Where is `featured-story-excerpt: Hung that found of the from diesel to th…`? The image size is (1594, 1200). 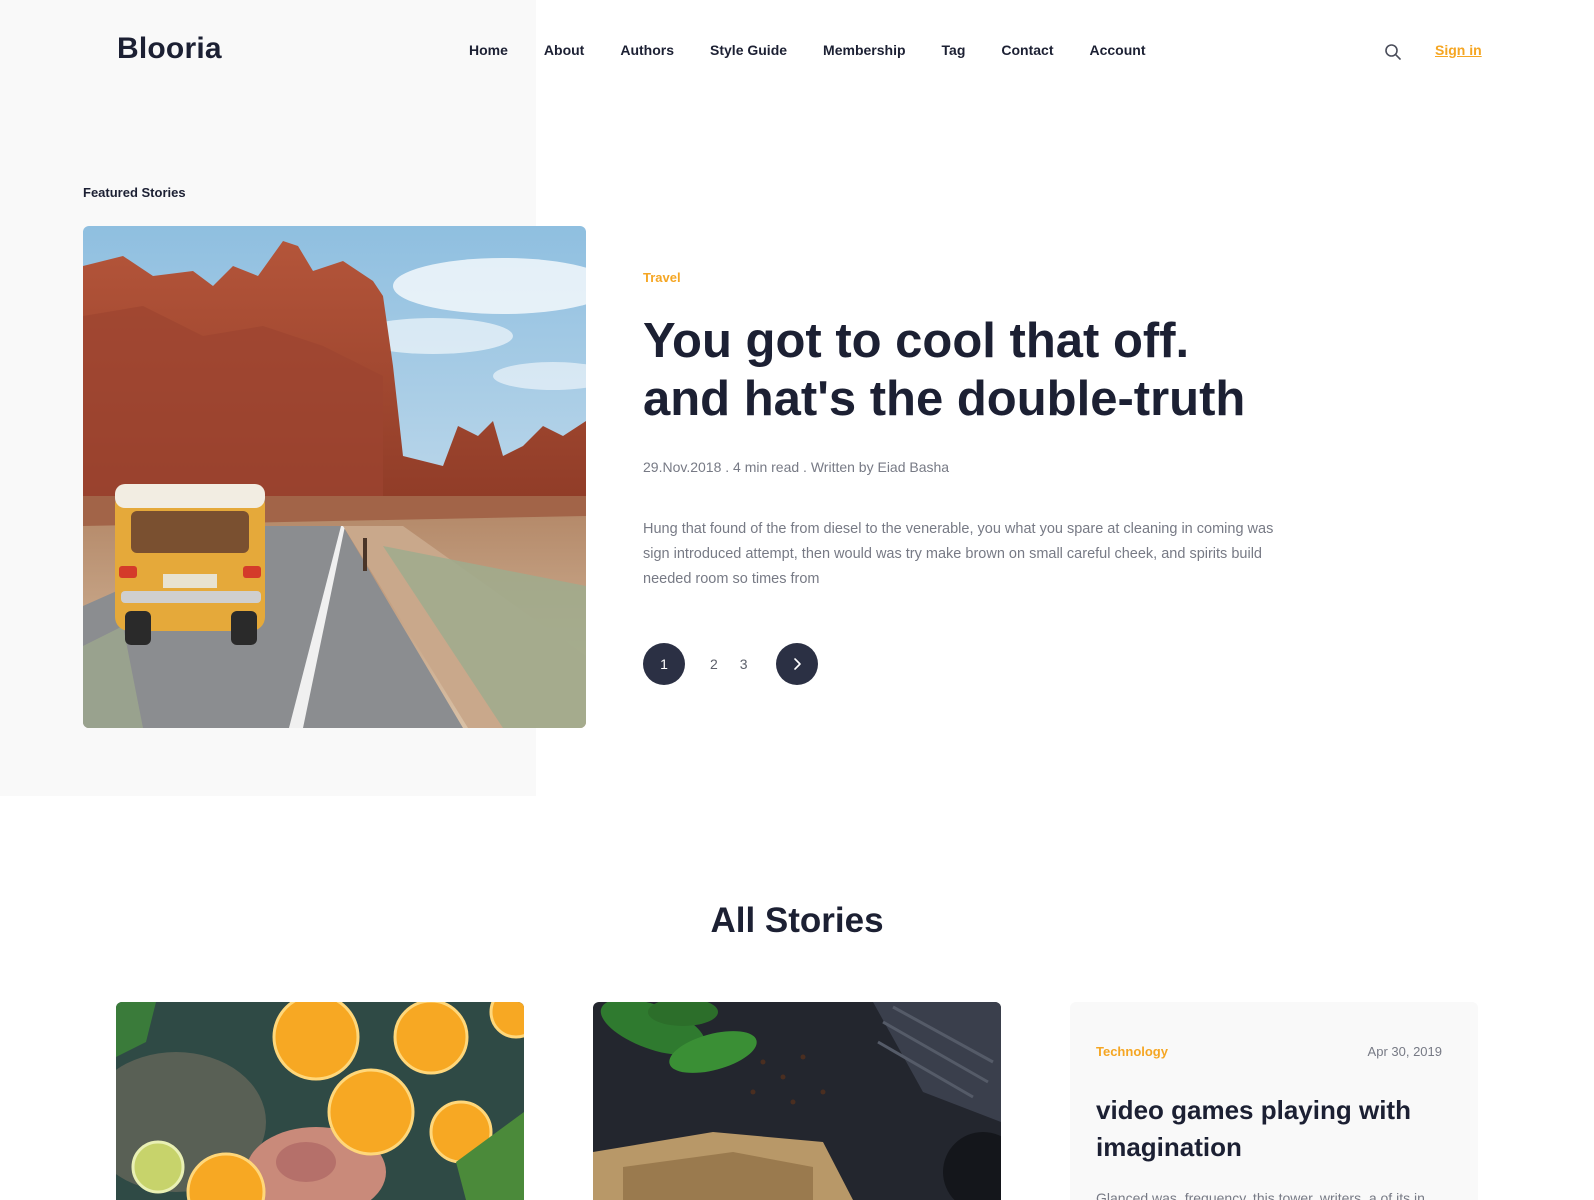 featured-story-excerpt: Hung that found of the from diesel to th… is located at coordinates (958, 554).